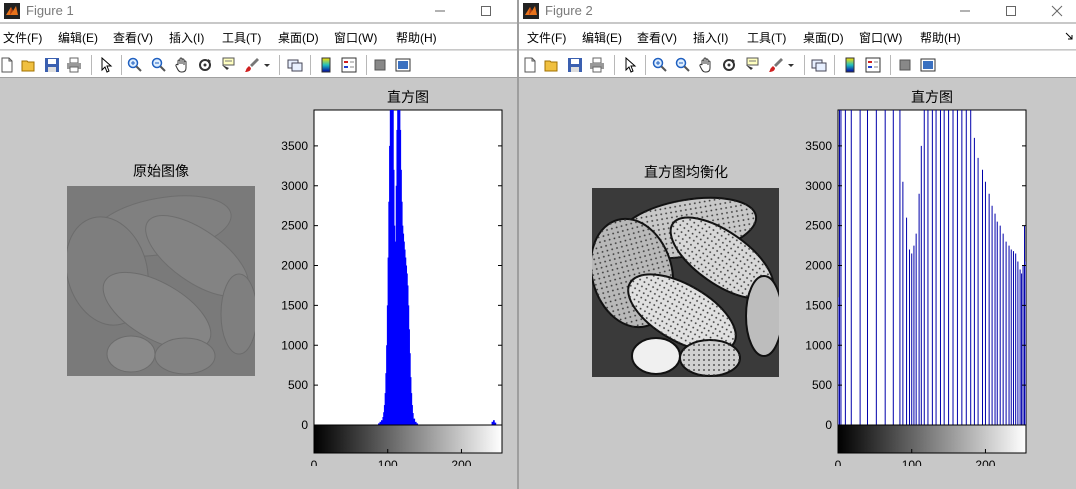 The image size is (1076, 489). Describe the element at coordinates (1069, 36) in the screenshot. I see `menu-dock-arrow-icon` at that location.